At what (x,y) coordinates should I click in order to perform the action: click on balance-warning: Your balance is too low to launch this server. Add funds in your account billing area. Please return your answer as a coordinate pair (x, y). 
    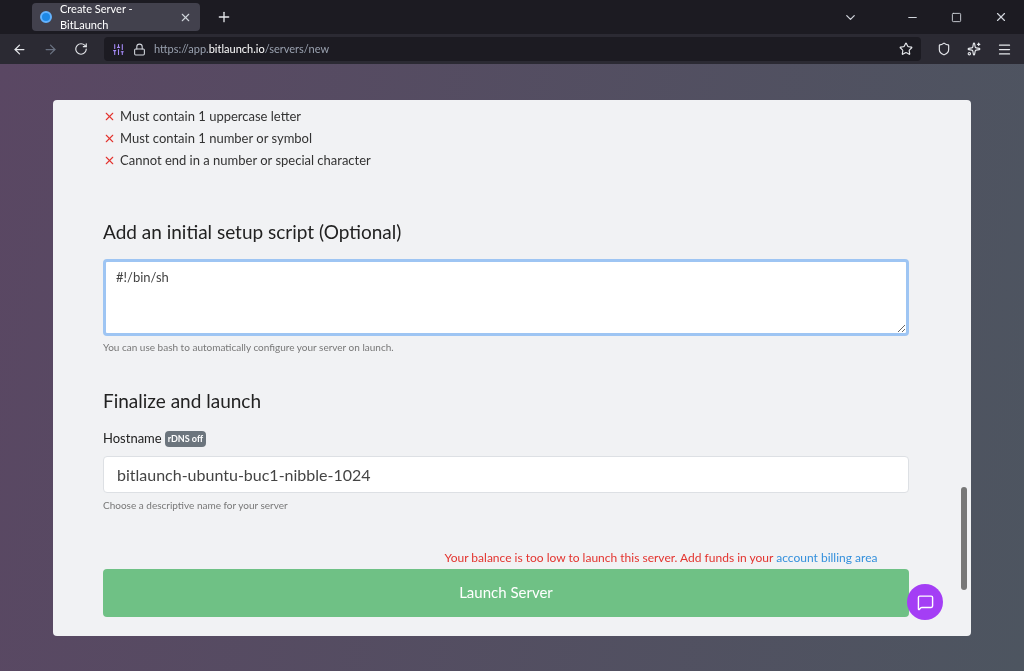
    Looking at the image, I should click on (661, 557).